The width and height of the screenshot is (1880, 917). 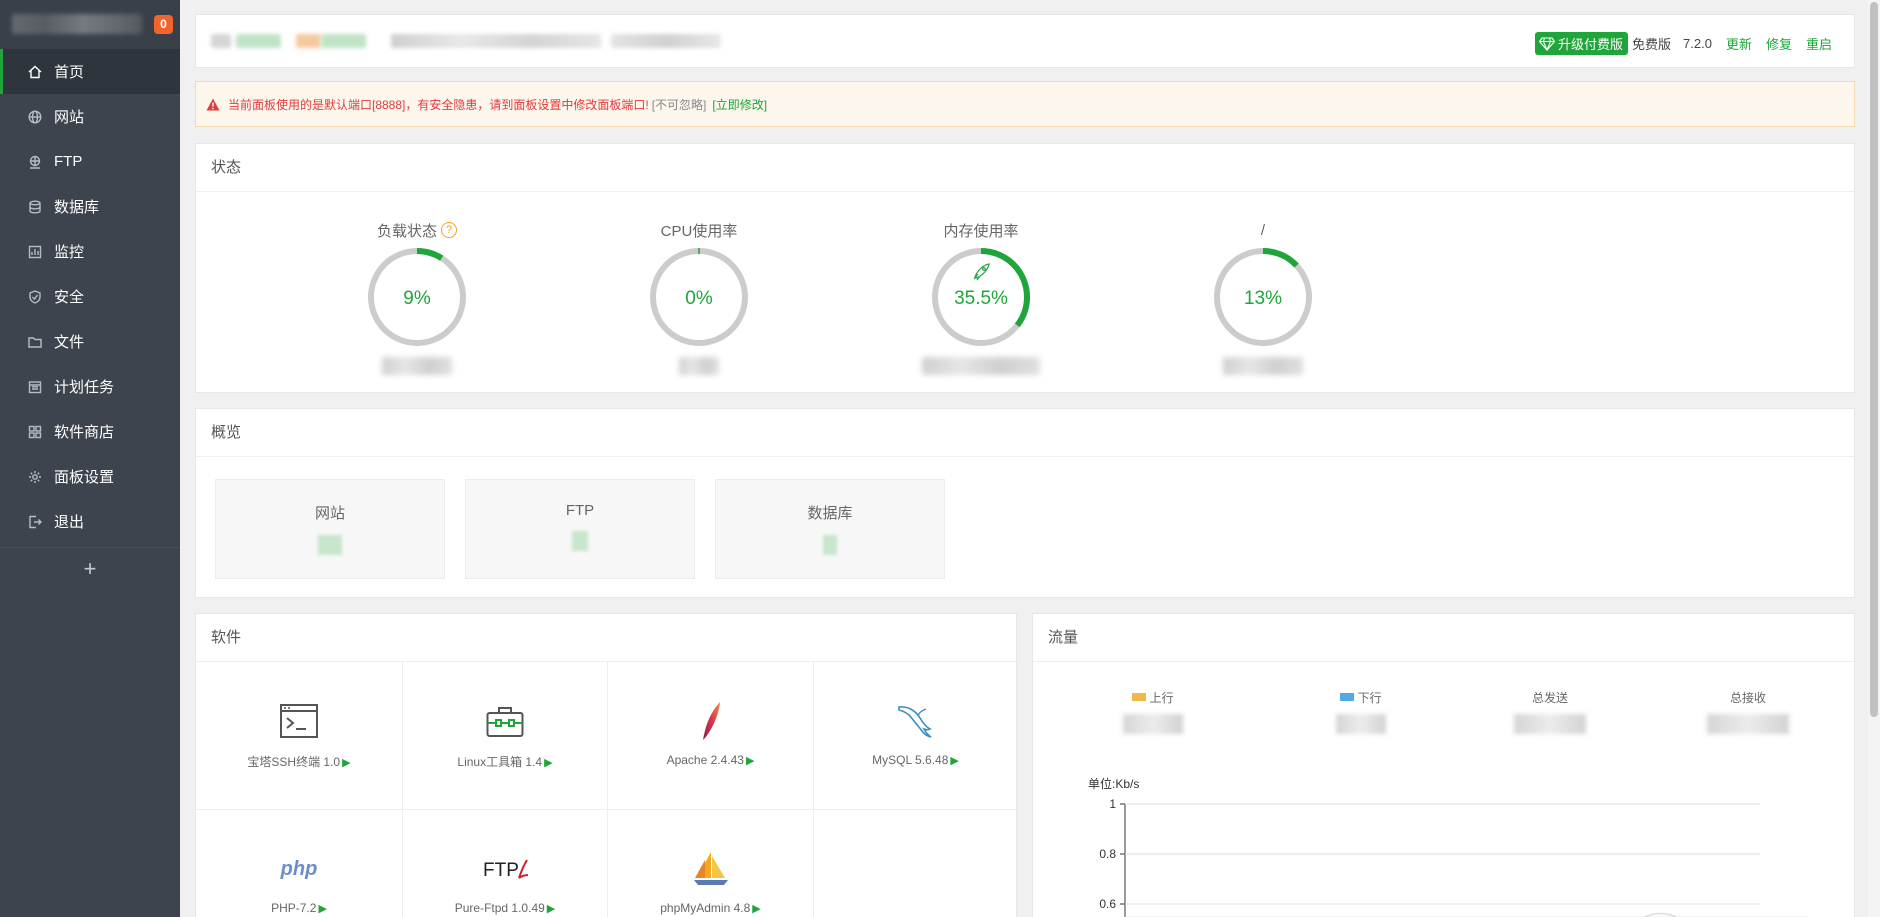 What do you see at coordinates (580, 529) in the screenshot?
I see `overview-ftp-box: FTP` at bounding box center [580, 529].